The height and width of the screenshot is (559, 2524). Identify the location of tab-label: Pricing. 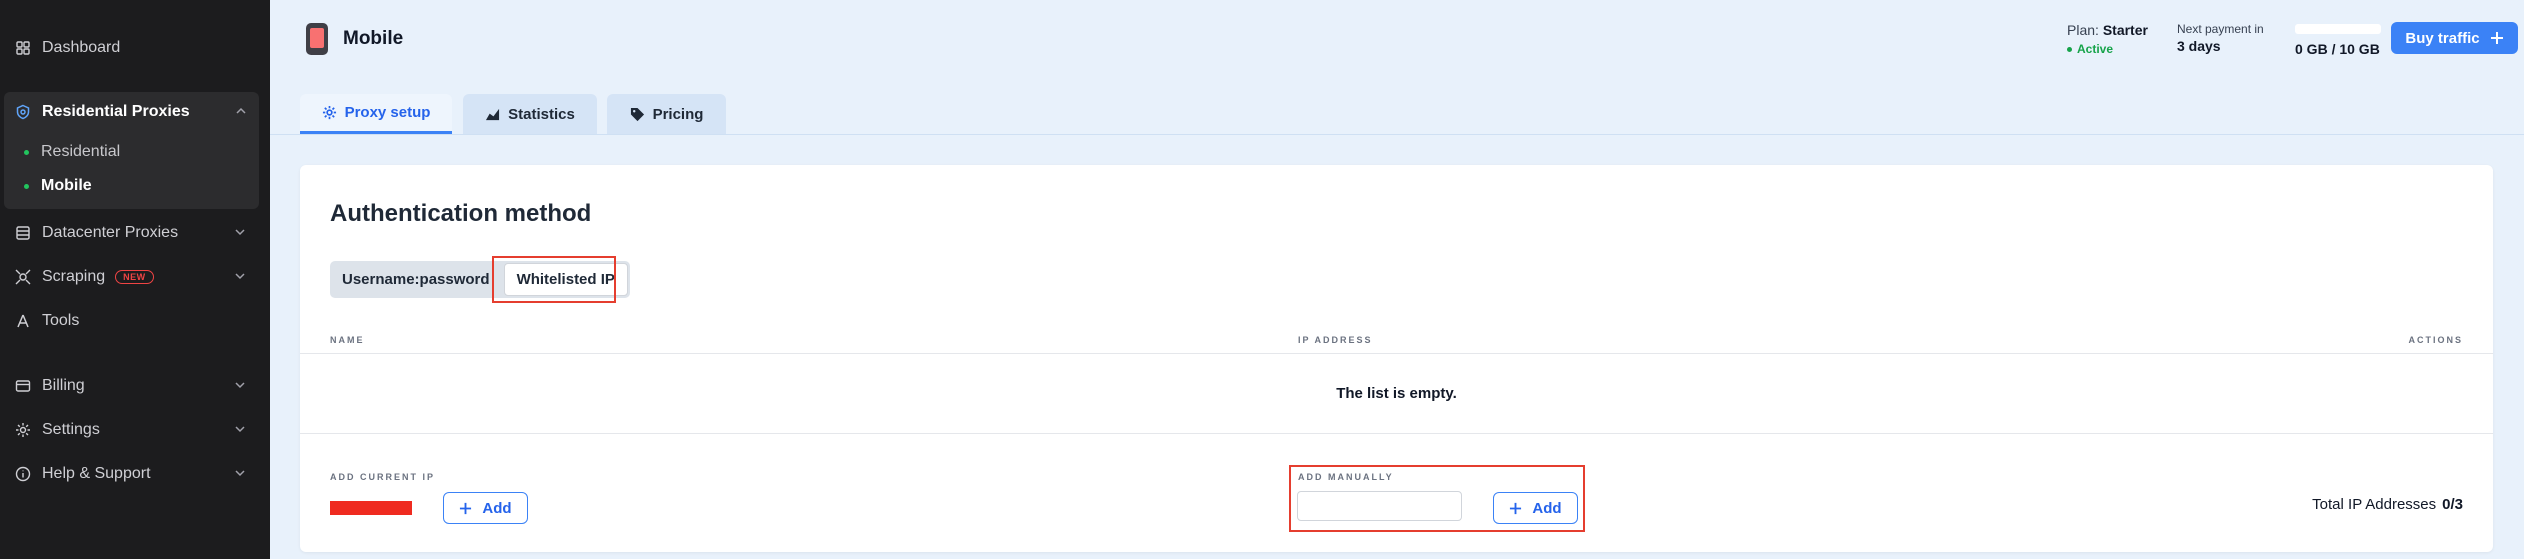
(678, 114).